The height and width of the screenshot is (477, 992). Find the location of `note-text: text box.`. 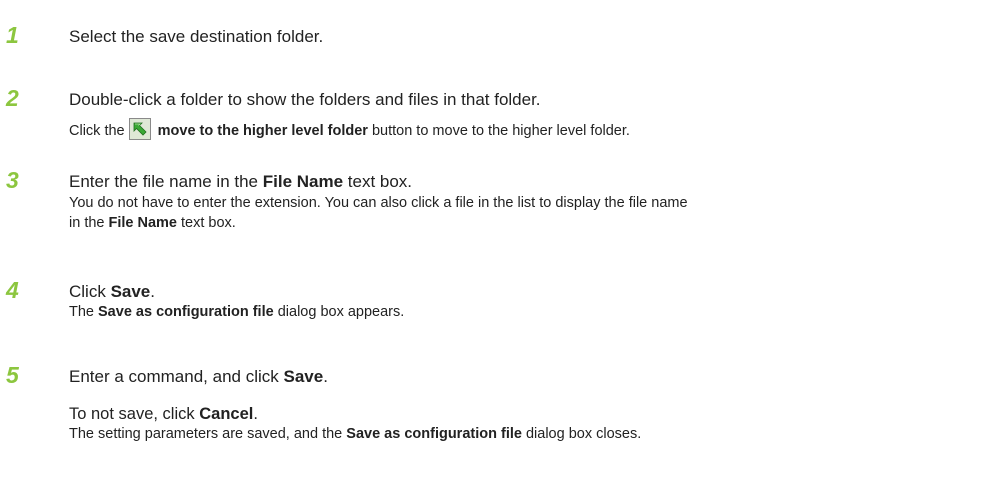

note-text: text box. is located at coordinates (206, 223).